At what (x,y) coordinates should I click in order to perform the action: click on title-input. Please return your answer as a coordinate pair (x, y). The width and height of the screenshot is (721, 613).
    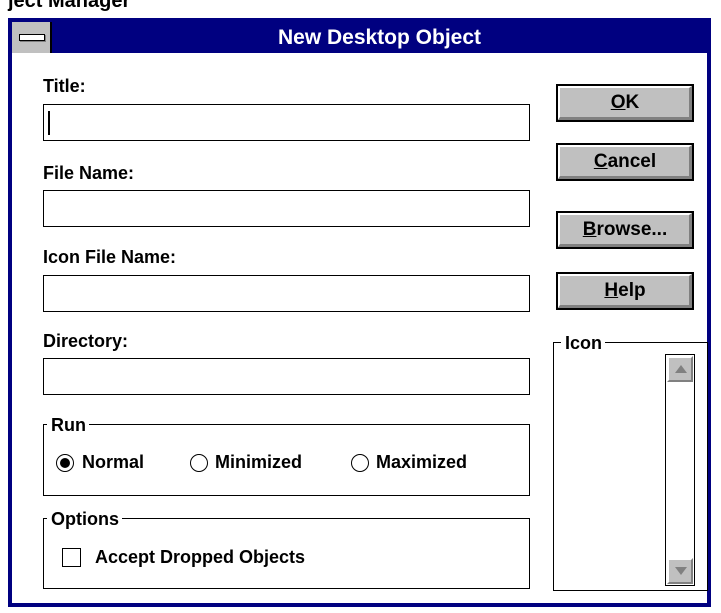
    Looking at the image, I should click on (286, 122).